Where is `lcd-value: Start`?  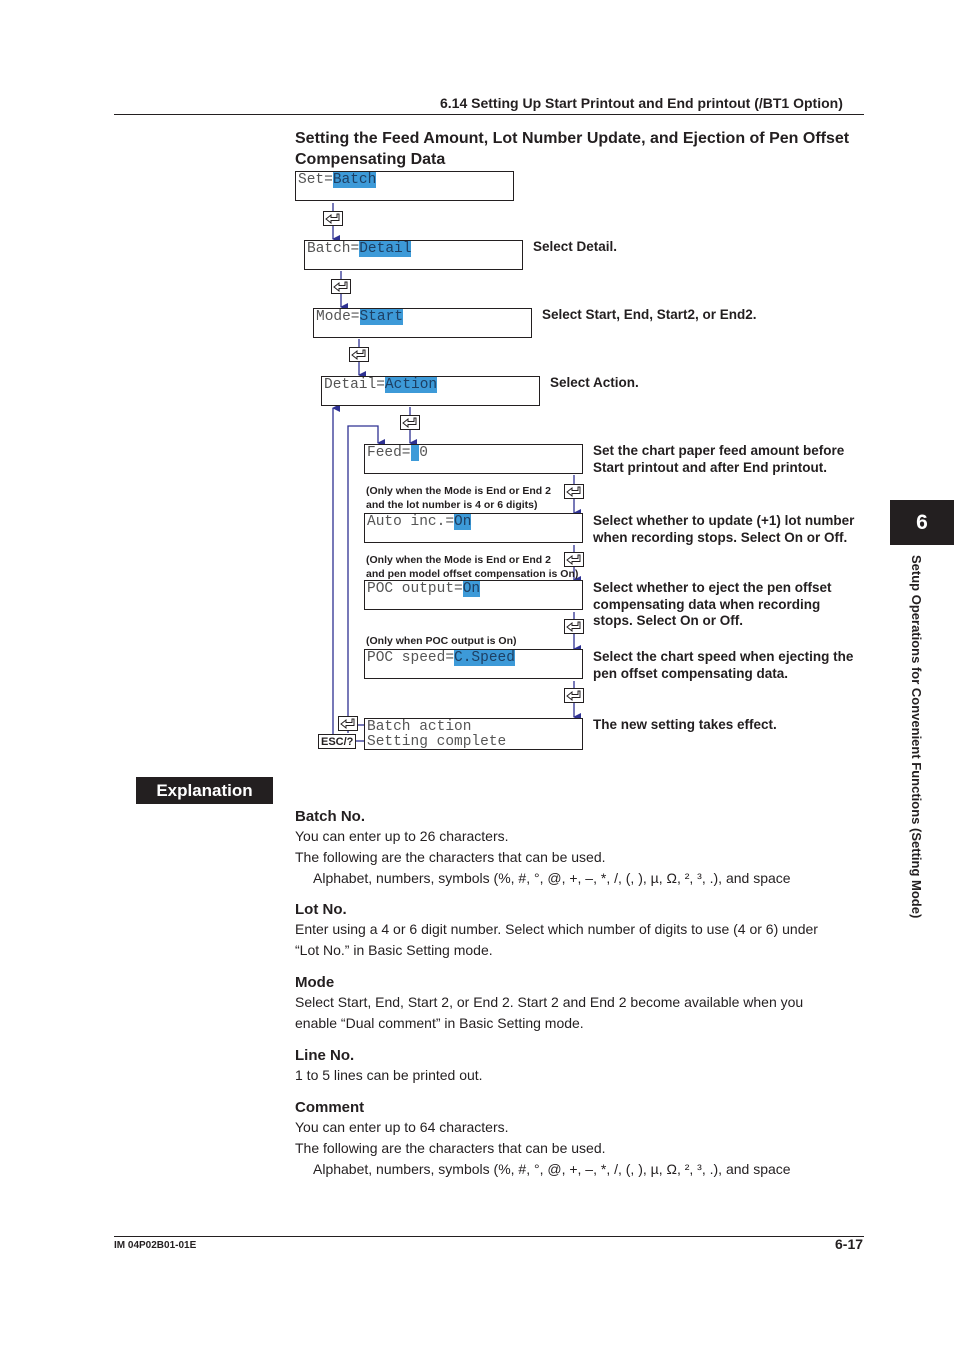 lcd-value: Start is located at coordinates (381, 317).